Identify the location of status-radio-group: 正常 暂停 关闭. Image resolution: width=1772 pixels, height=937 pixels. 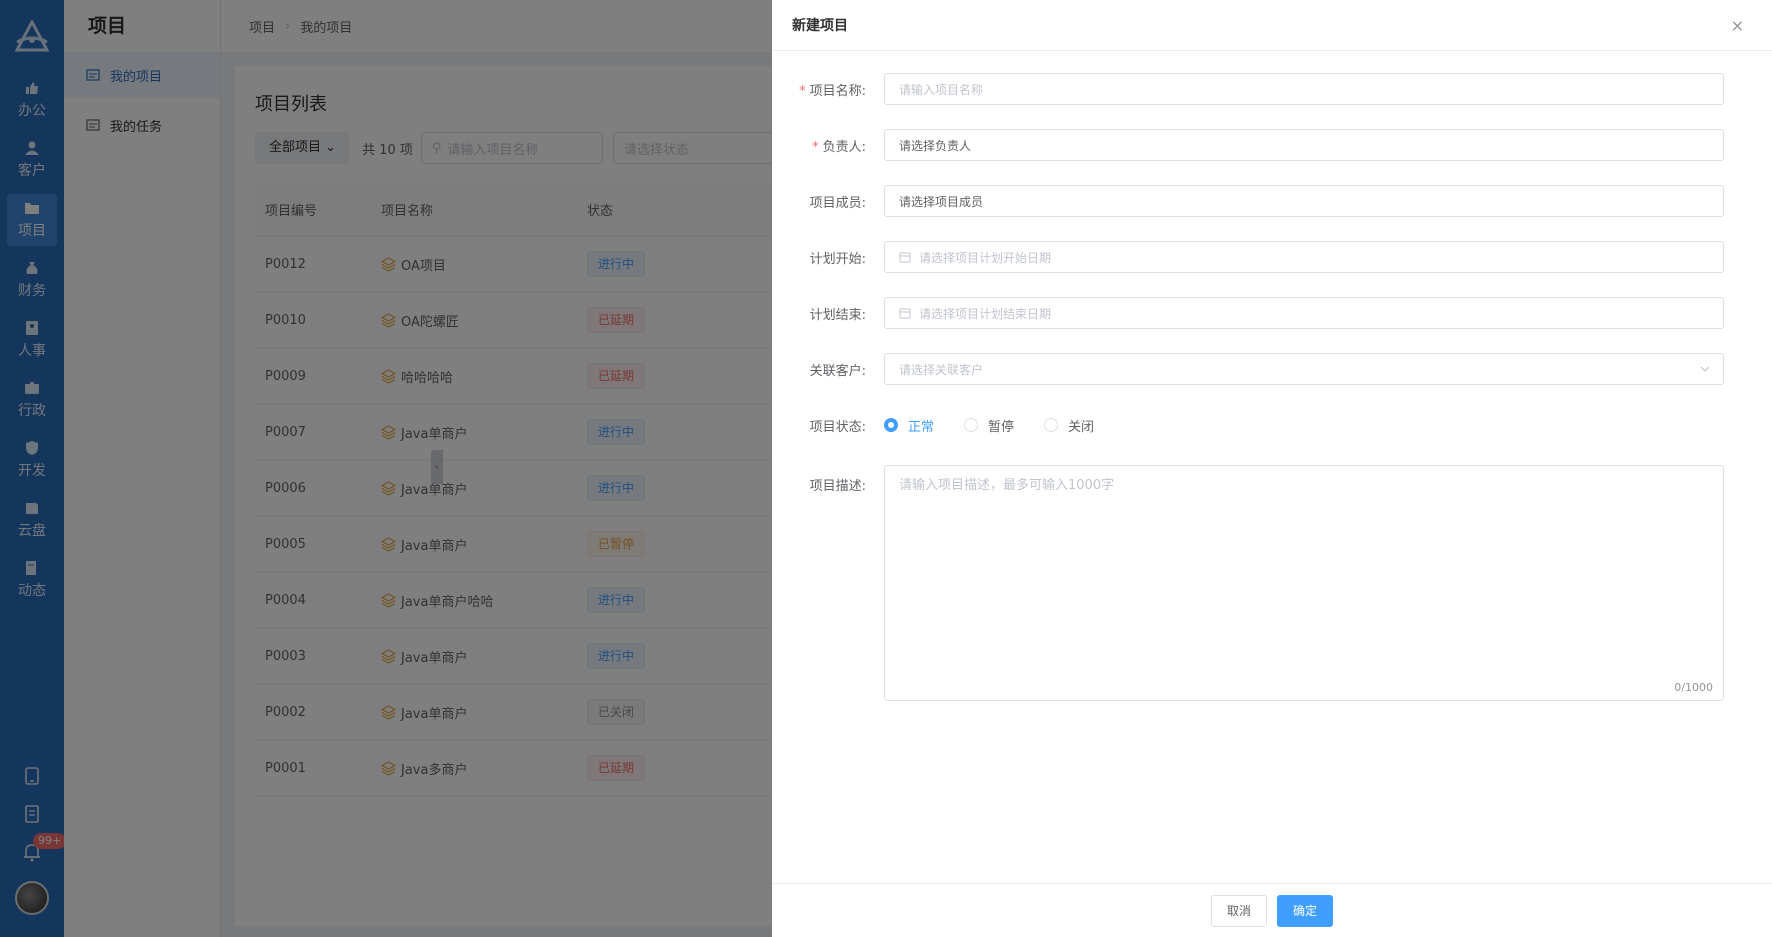
(1004, 425).